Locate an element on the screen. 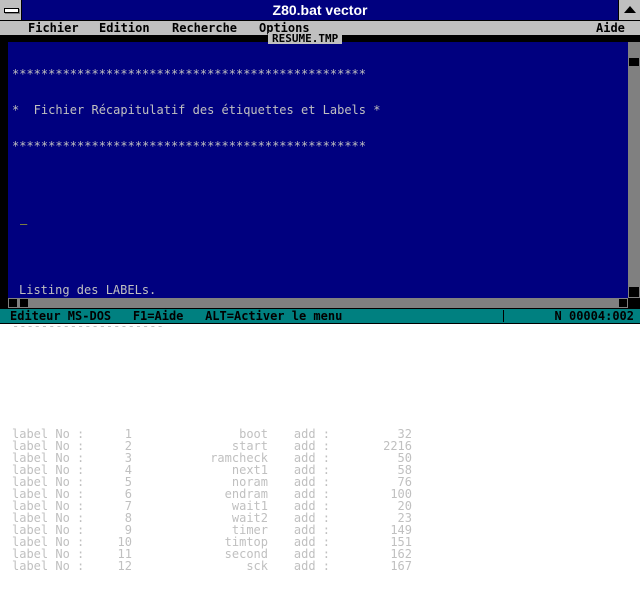 The image size is (640, 597). horizontal-scroll-thumb is located at coordinates (24, 303).